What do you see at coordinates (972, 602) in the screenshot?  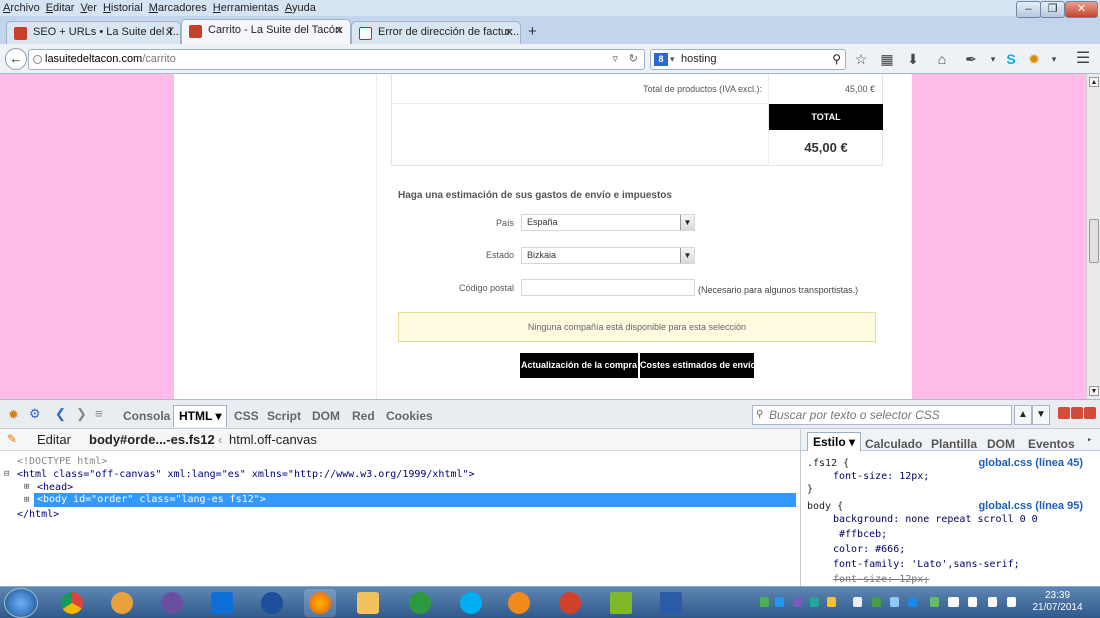 I see `volume-icon` at bounding box center [972, 602].